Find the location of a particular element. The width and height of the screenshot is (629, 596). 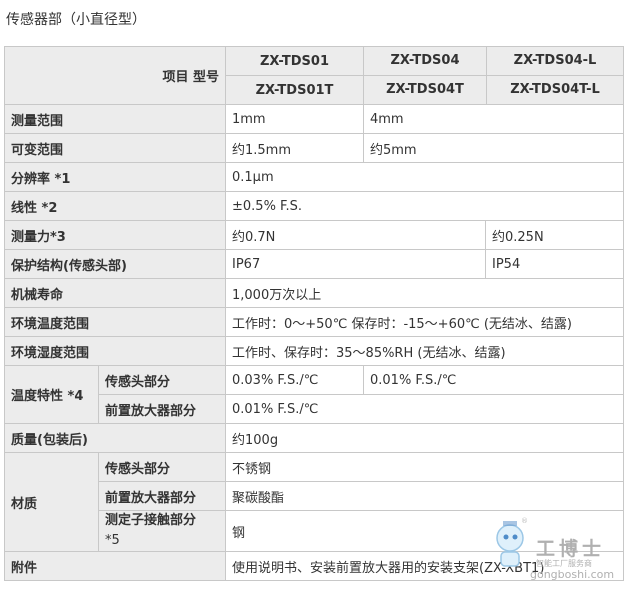

row-temp-range: 环境温度范围 工作时：0～+50℃ 保存时：-15～+60℃ (无结冰、结露) is located at coordinates (314, 322).